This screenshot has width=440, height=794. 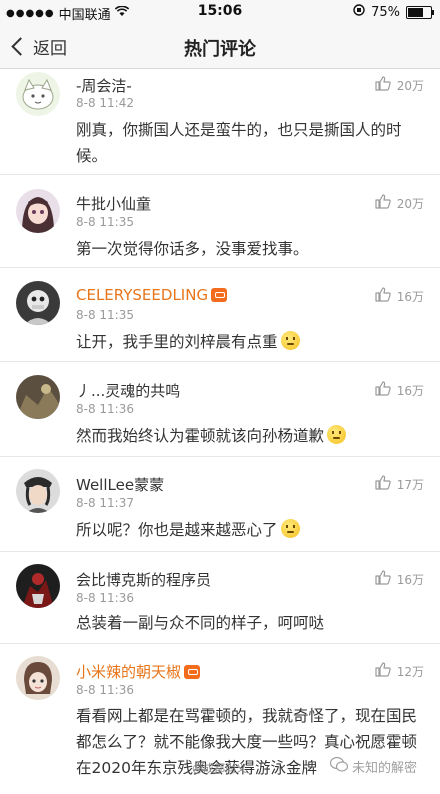 I want to click on comment-text: 所以呢？你也是越来越恶心了, so click(x=249, y=530).